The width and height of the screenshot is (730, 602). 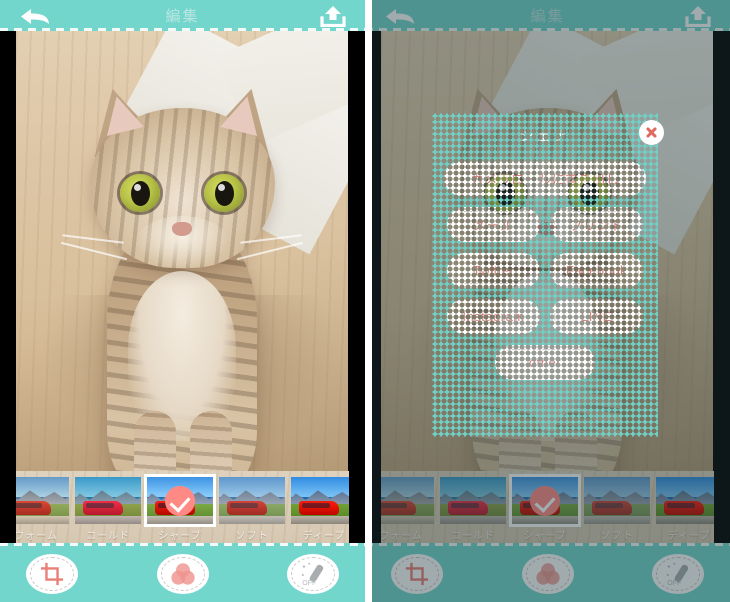 I want to click on cat-leg-right, so click(x=211, y=441).